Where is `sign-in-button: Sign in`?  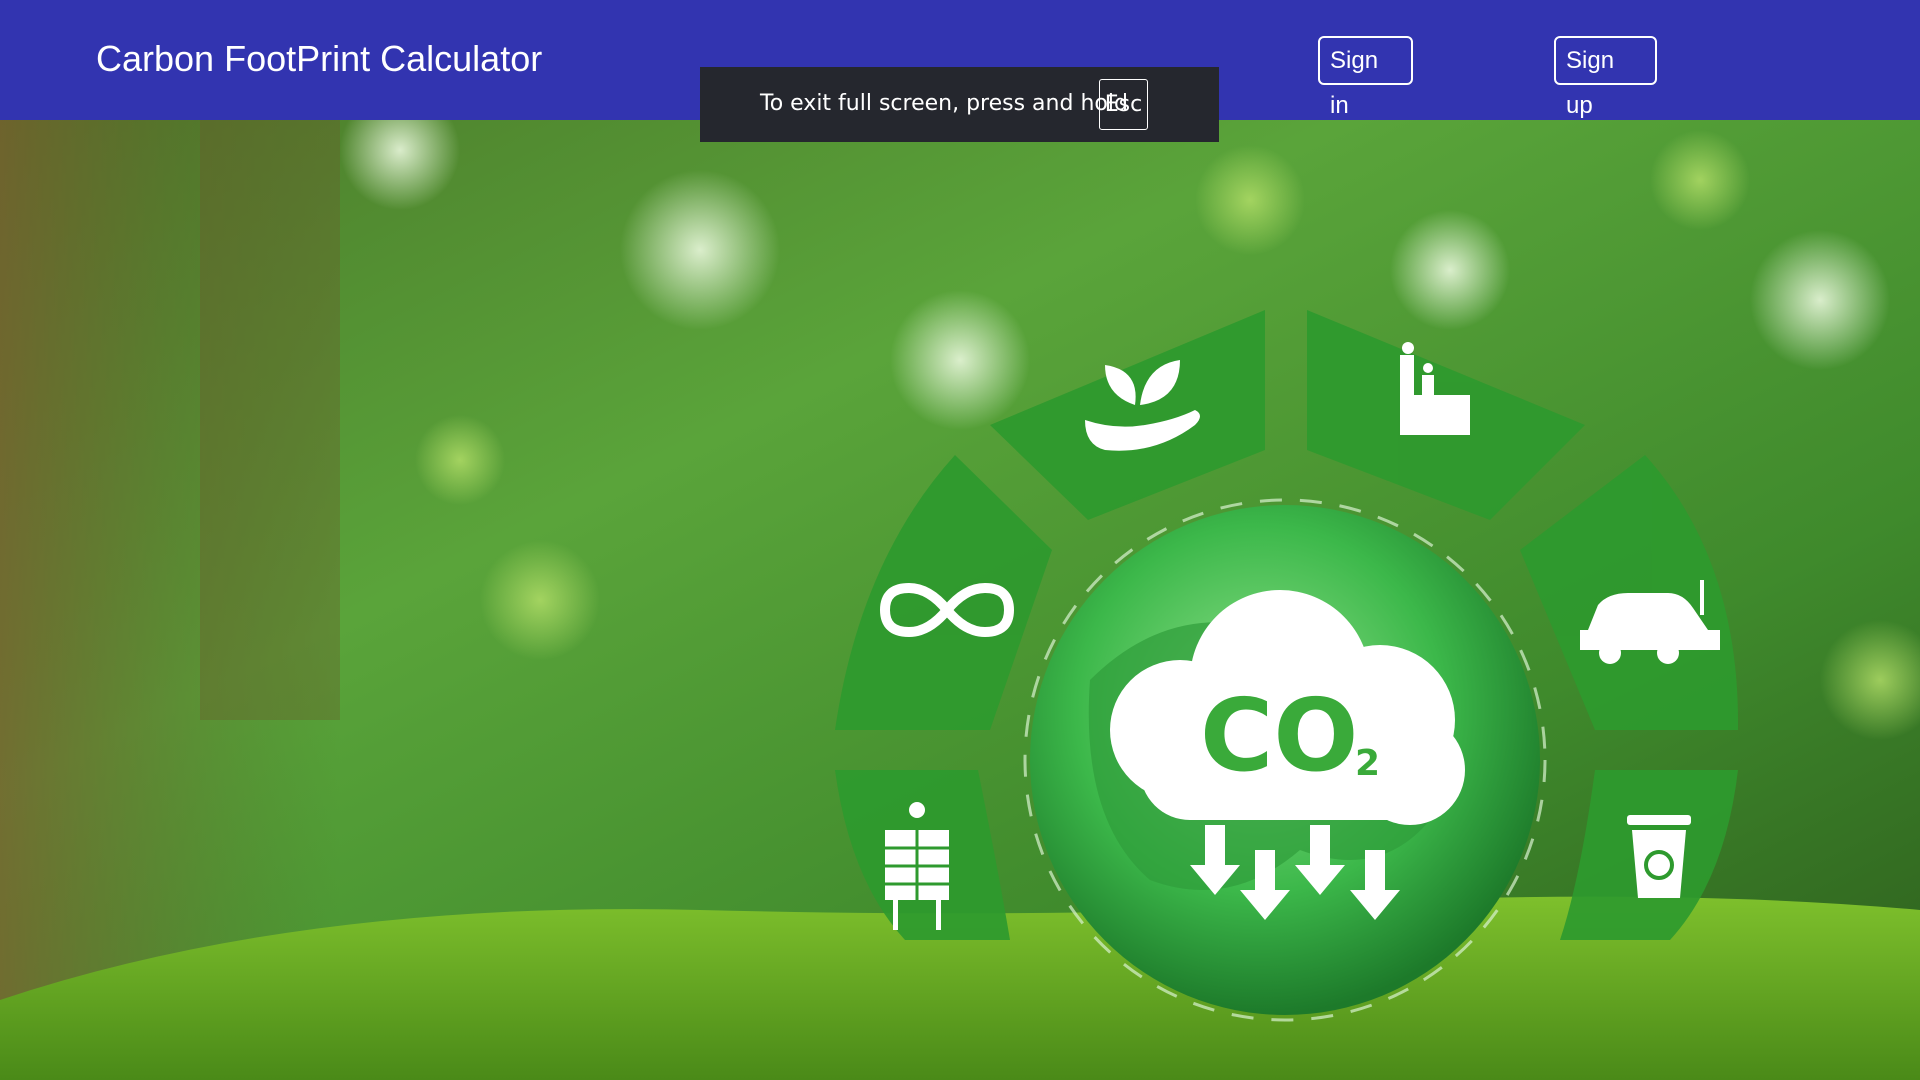 sign-in-button: Sign in is located at coordinates (1365, 77).